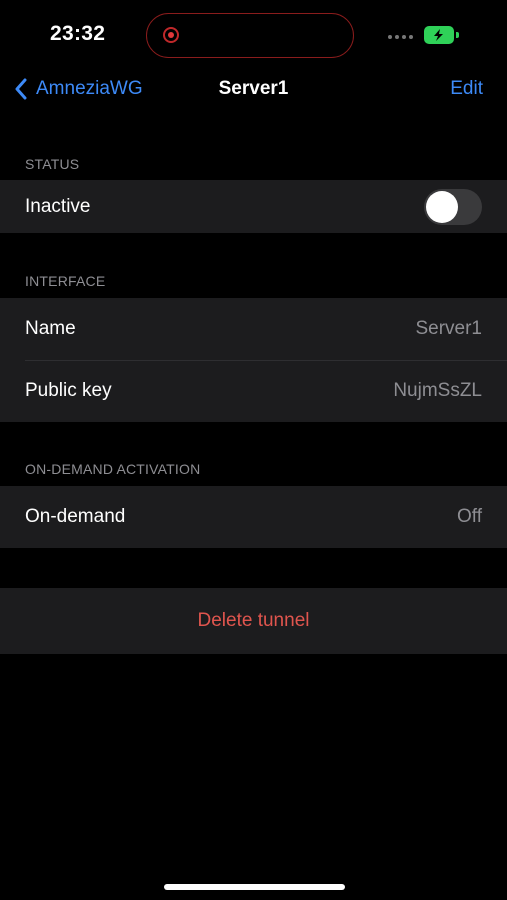  Describe the element at coordinates (442, 206) in the screenshot. I see `toggle-knob` at that location.